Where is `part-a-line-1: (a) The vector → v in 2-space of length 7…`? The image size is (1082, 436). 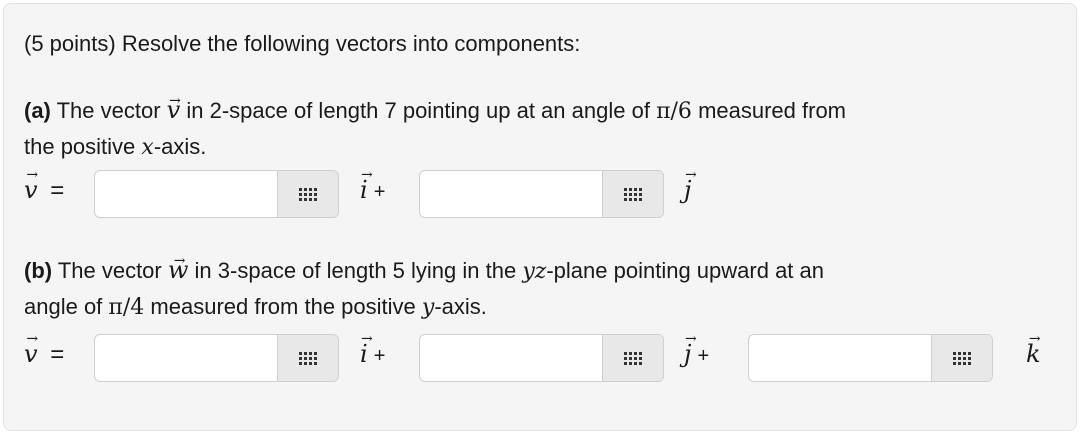 part-a-line-1: (a) The vector → v in 2-space of length 7… is located at coordinates (435, 108).